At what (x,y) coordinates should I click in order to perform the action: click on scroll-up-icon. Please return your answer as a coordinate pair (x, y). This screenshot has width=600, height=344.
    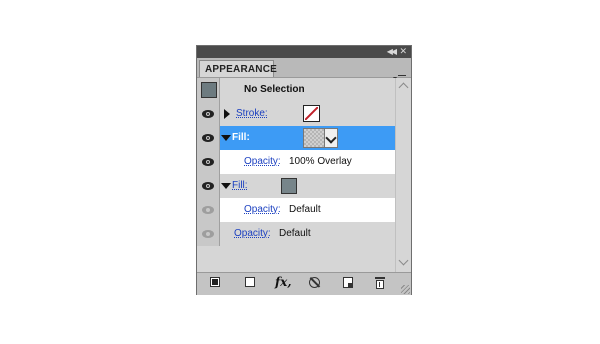
    Looking at the image, I should click on (403, 87).